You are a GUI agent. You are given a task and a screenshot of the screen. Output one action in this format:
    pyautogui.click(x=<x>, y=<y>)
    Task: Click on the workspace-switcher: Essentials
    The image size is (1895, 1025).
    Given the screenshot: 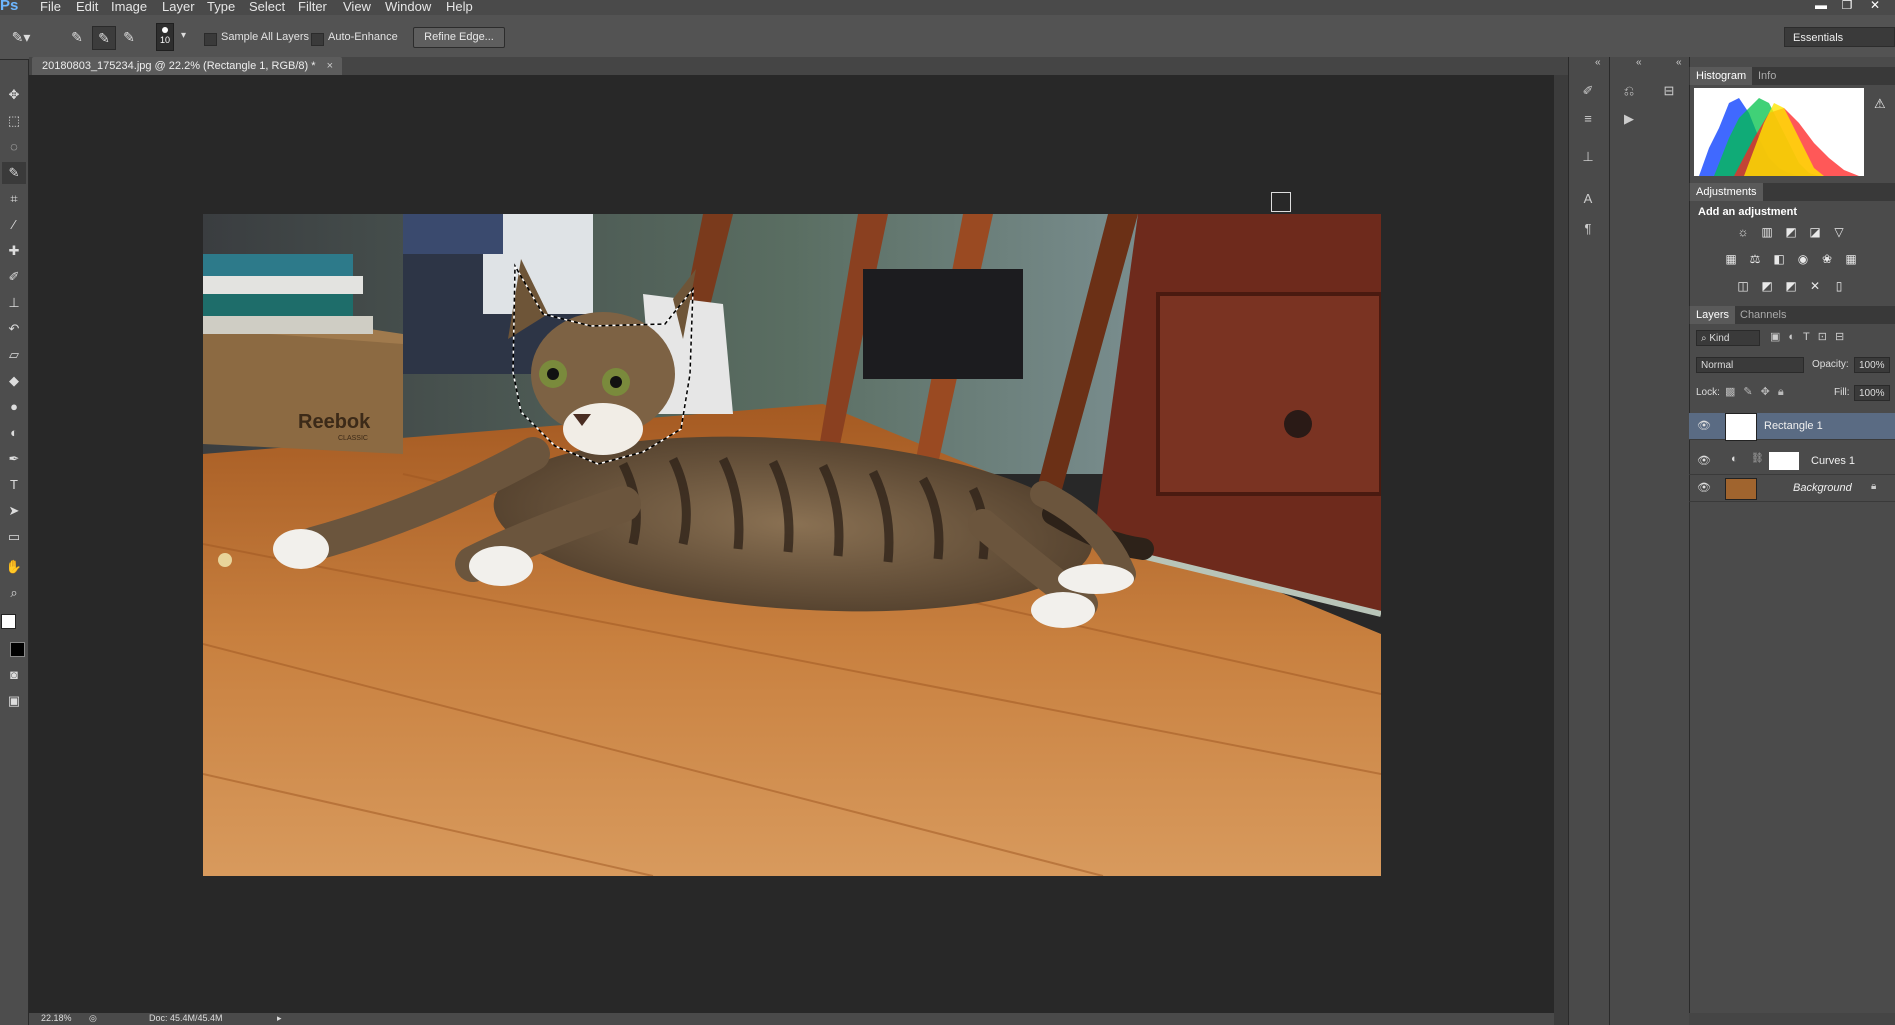 What is the action you would take?
    pyautogui.click(x=1839, y=37)
    